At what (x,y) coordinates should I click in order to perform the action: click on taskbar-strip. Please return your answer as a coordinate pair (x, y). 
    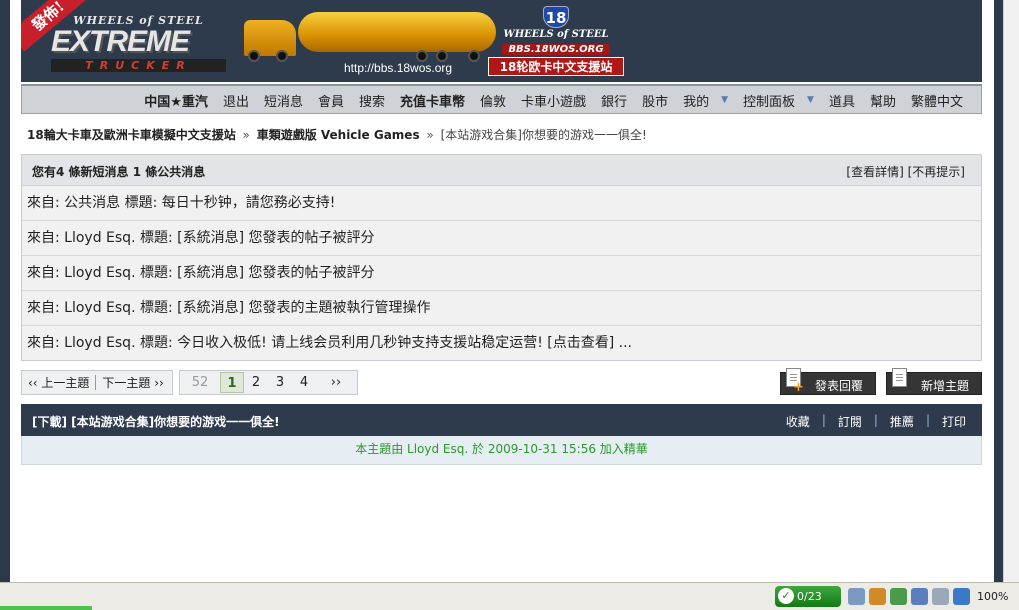
    Looking at the image, I should click on (46, 608).